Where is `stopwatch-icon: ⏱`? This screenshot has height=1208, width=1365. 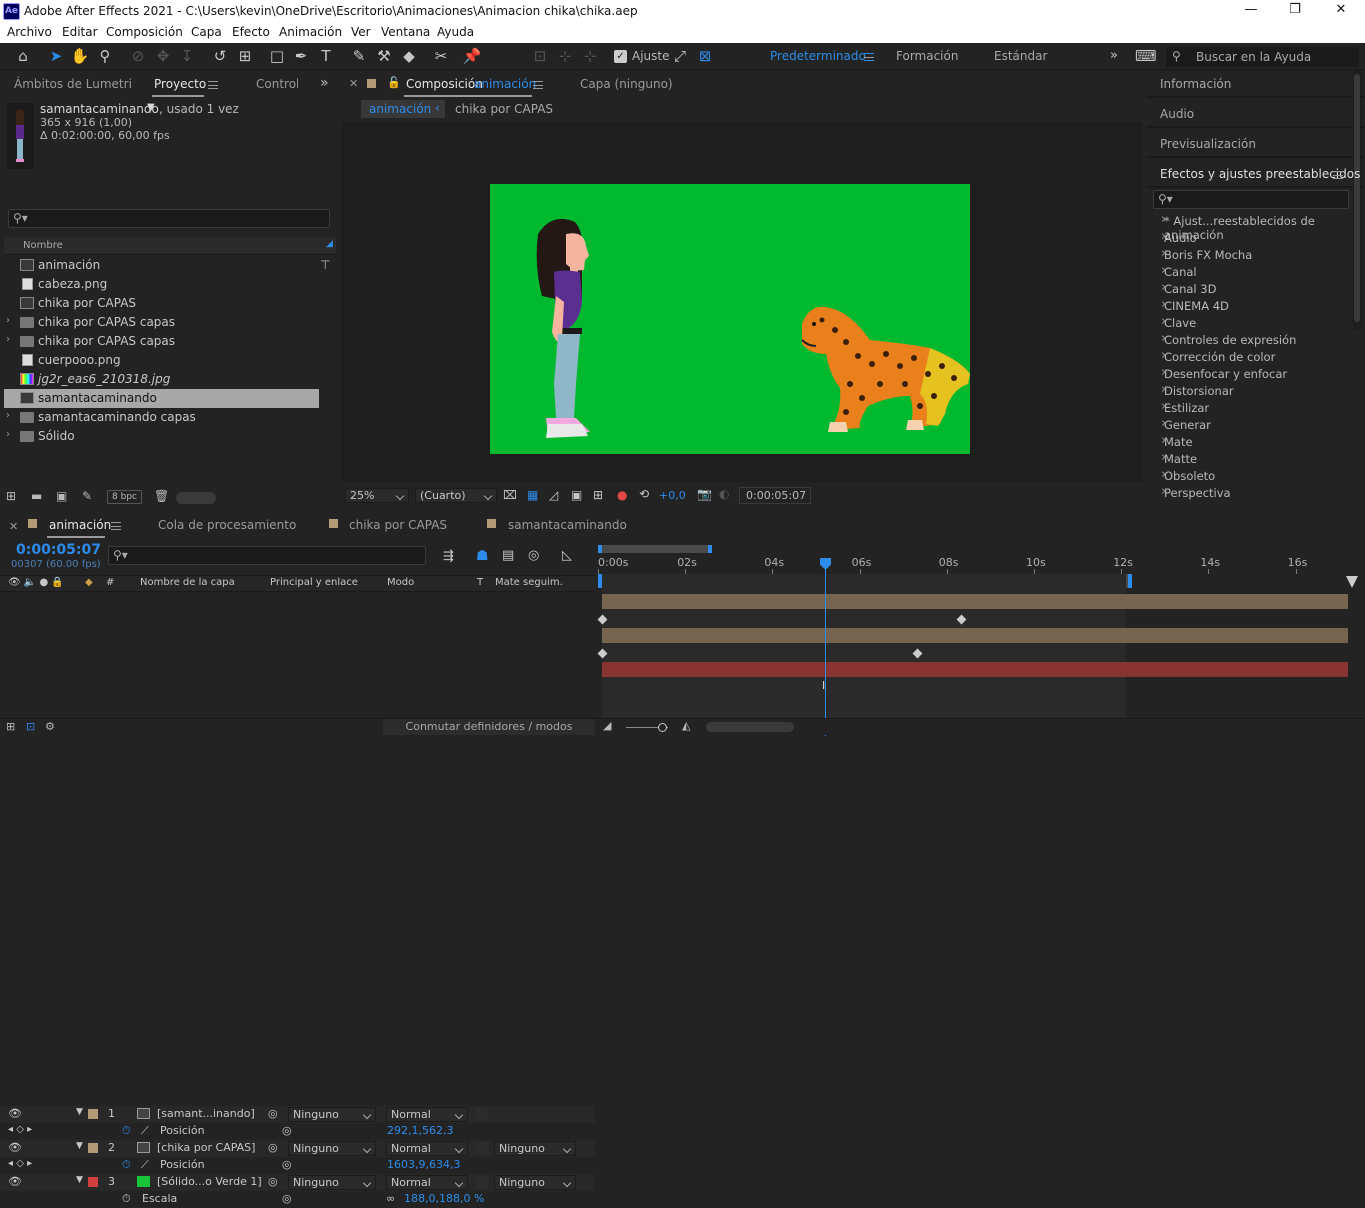
stopwatch-icon: ⏱ is located at coordinates (126, 1131).